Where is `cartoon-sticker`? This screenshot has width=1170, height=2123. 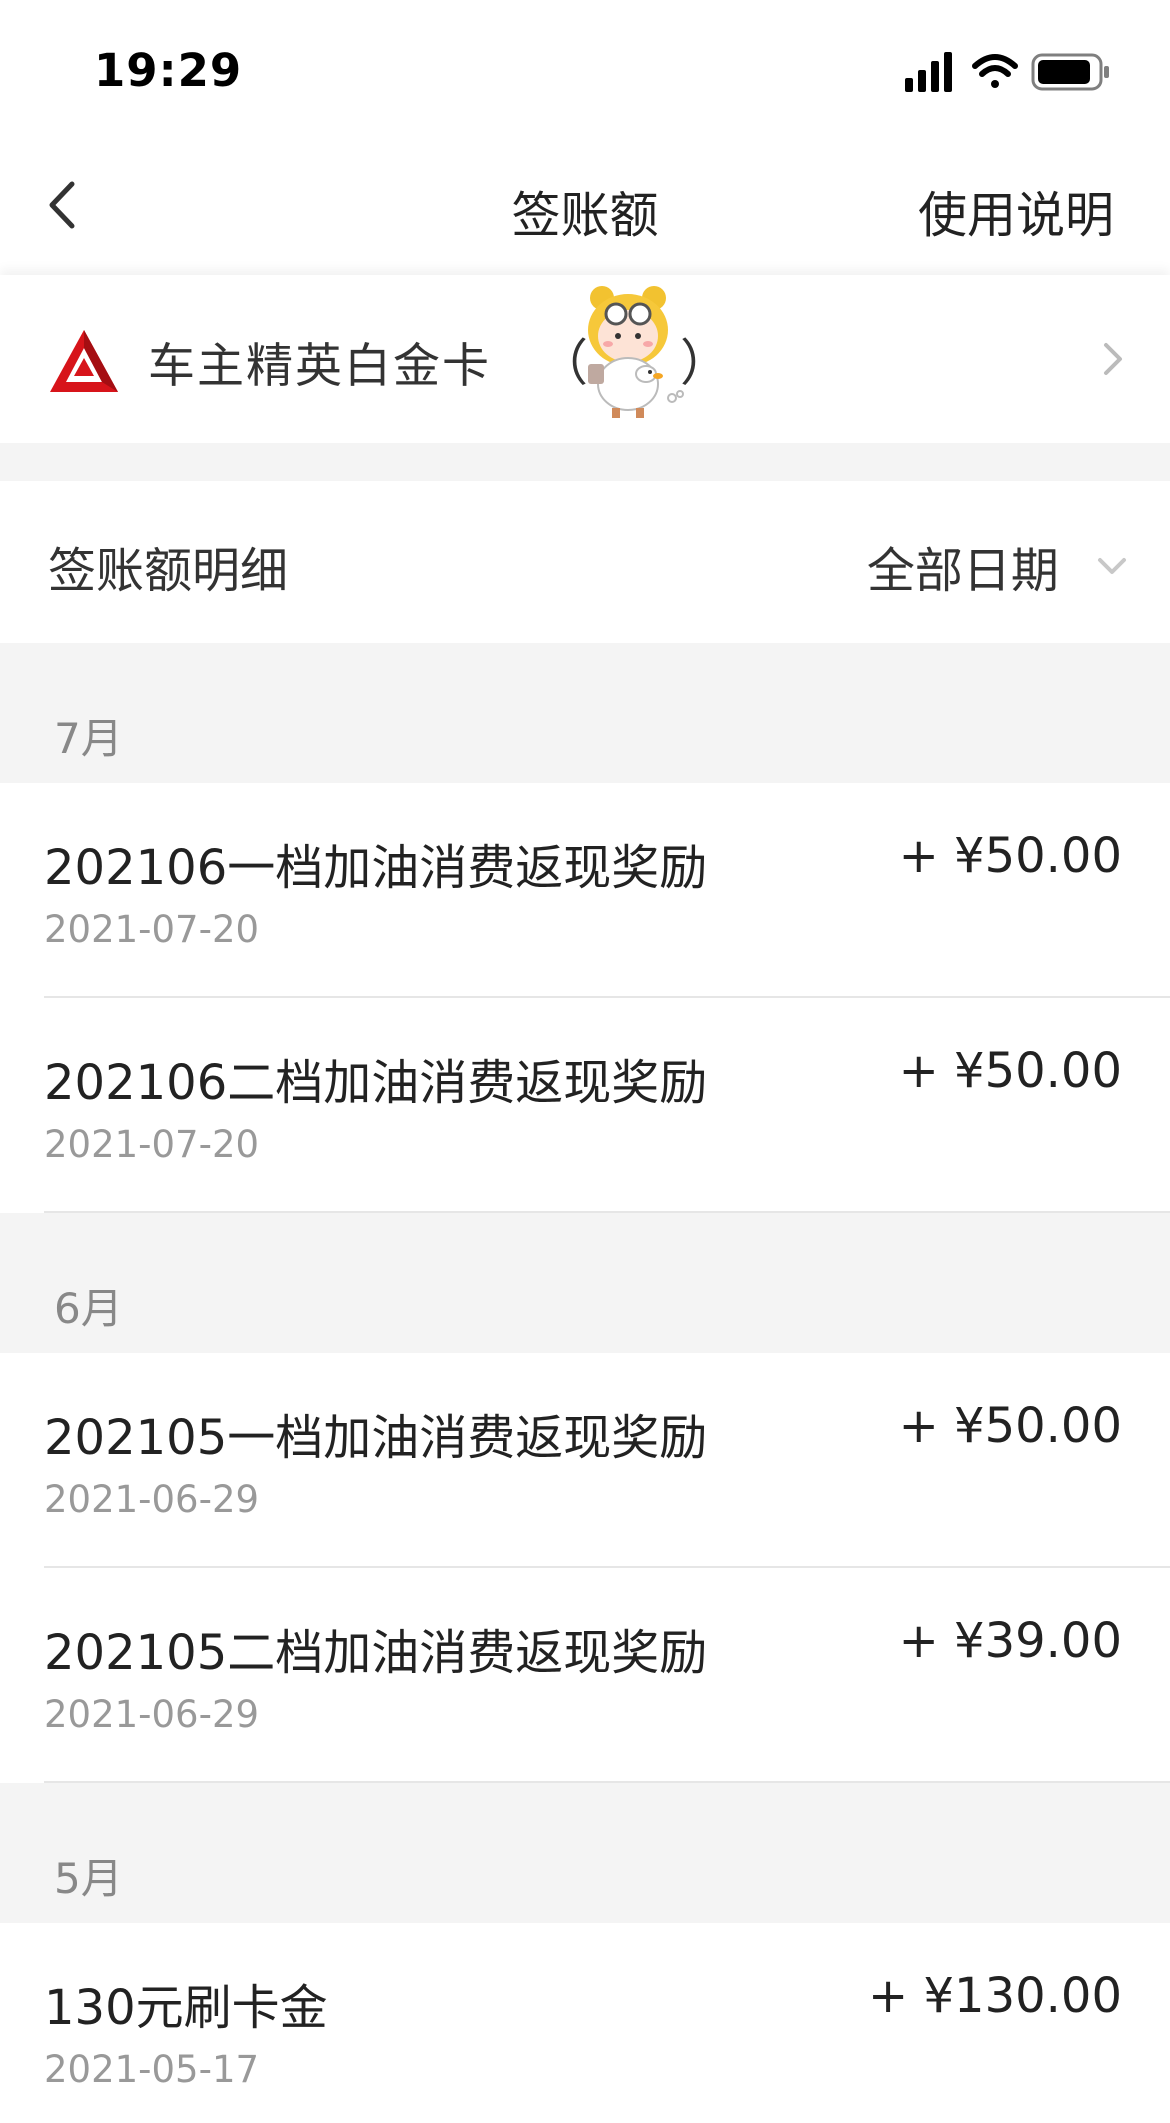
cartoon-sticker is located at coordinates (636, 352).